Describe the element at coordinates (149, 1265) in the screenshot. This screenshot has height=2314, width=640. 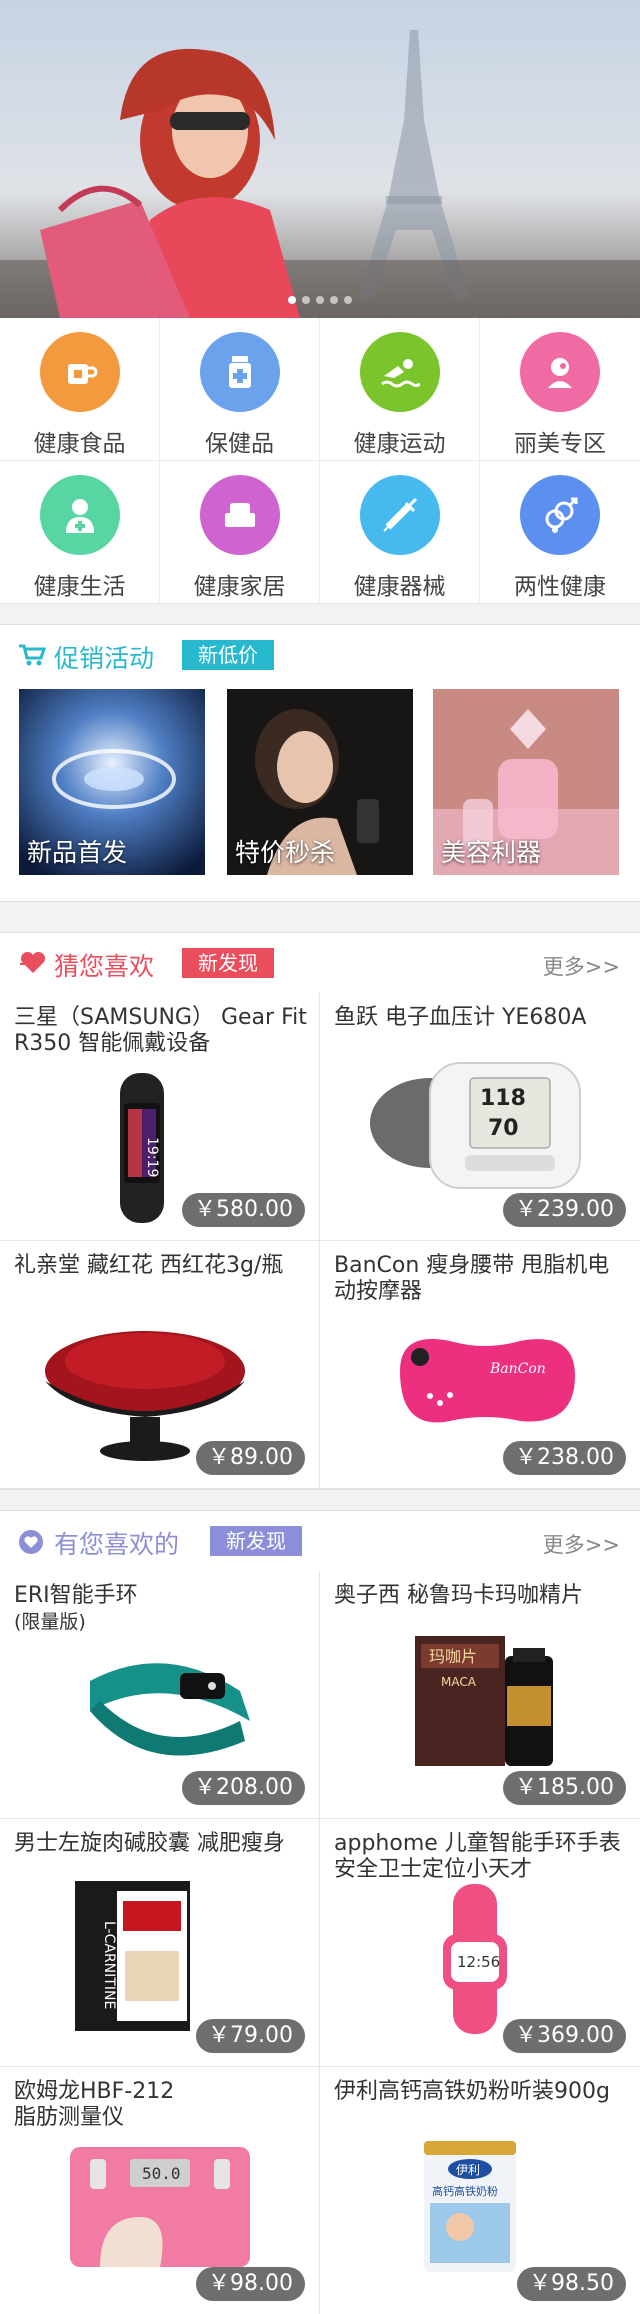
I see `product-title: 礼亲堂 藏红花 西红花3g/瓶` at that location.